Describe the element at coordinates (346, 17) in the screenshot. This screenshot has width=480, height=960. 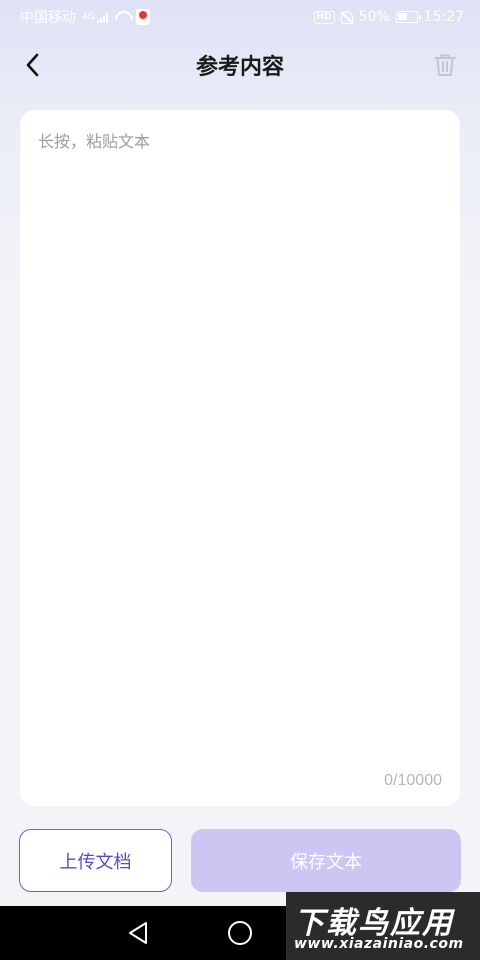
I see `mute-icon` at that location.